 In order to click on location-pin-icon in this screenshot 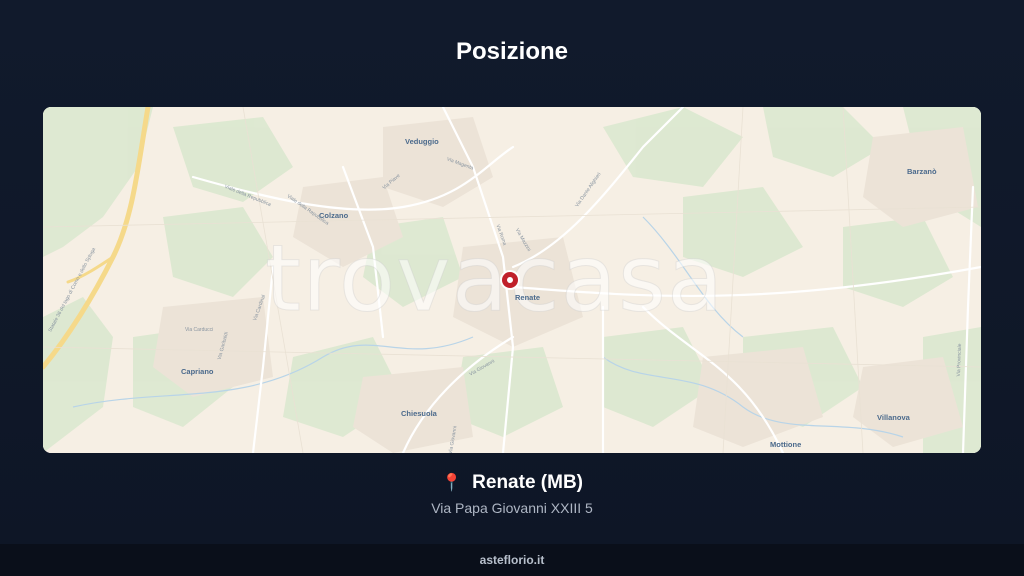, I will do `click(510, 280)`.